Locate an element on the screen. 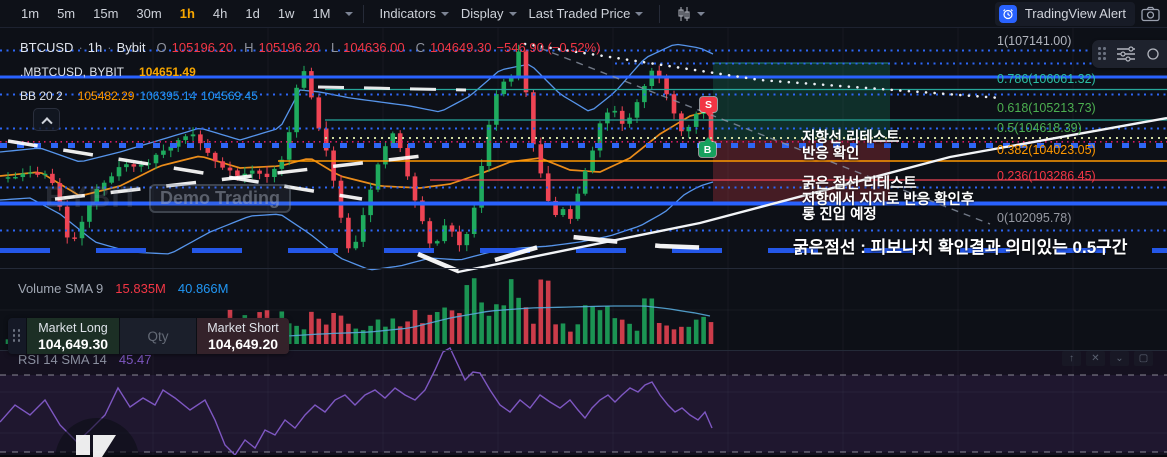 The image size is (1167, 457). fib-level-label: 0.382(104023.05) is located at coordinates (1046, 150).